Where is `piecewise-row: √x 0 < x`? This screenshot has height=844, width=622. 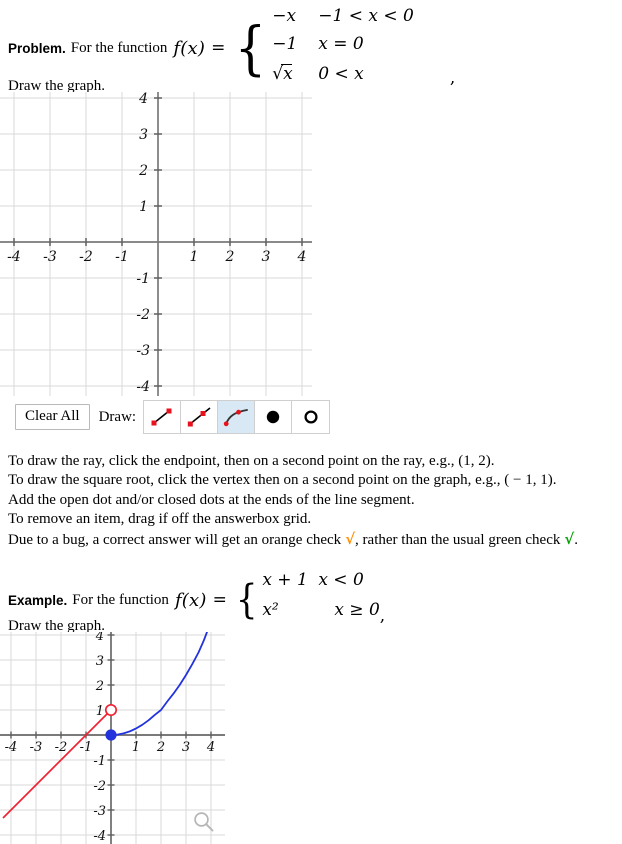 piecewise-row: √x 0 < x is located at coordinates (343, 76).